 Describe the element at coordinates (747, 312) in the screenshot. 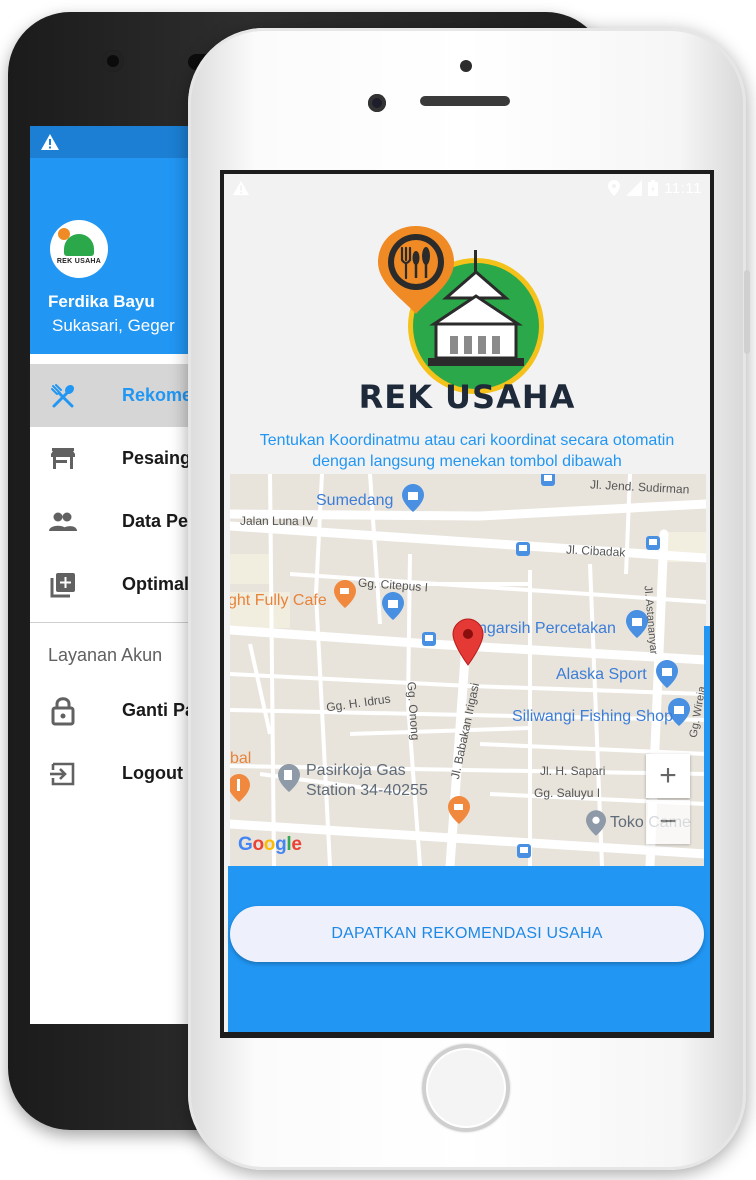

I see `side-button` at that location.